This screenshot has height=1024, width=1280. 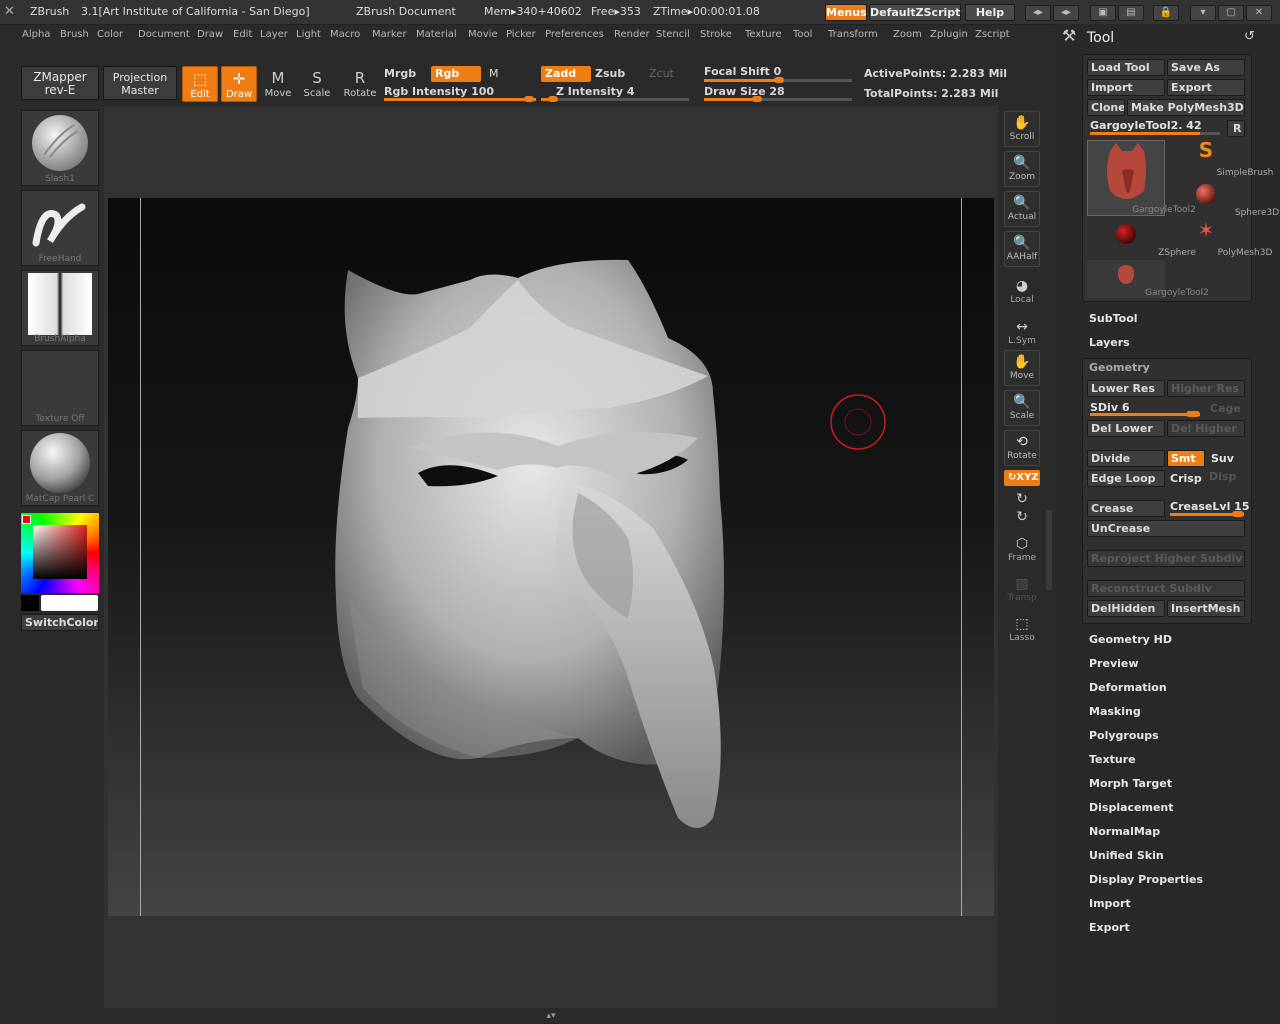 What do you see at coordinates (1022, 129) in the screenshot?
I see `scroll-button: ✋ Scroll` at bounding box center [1022, 129].